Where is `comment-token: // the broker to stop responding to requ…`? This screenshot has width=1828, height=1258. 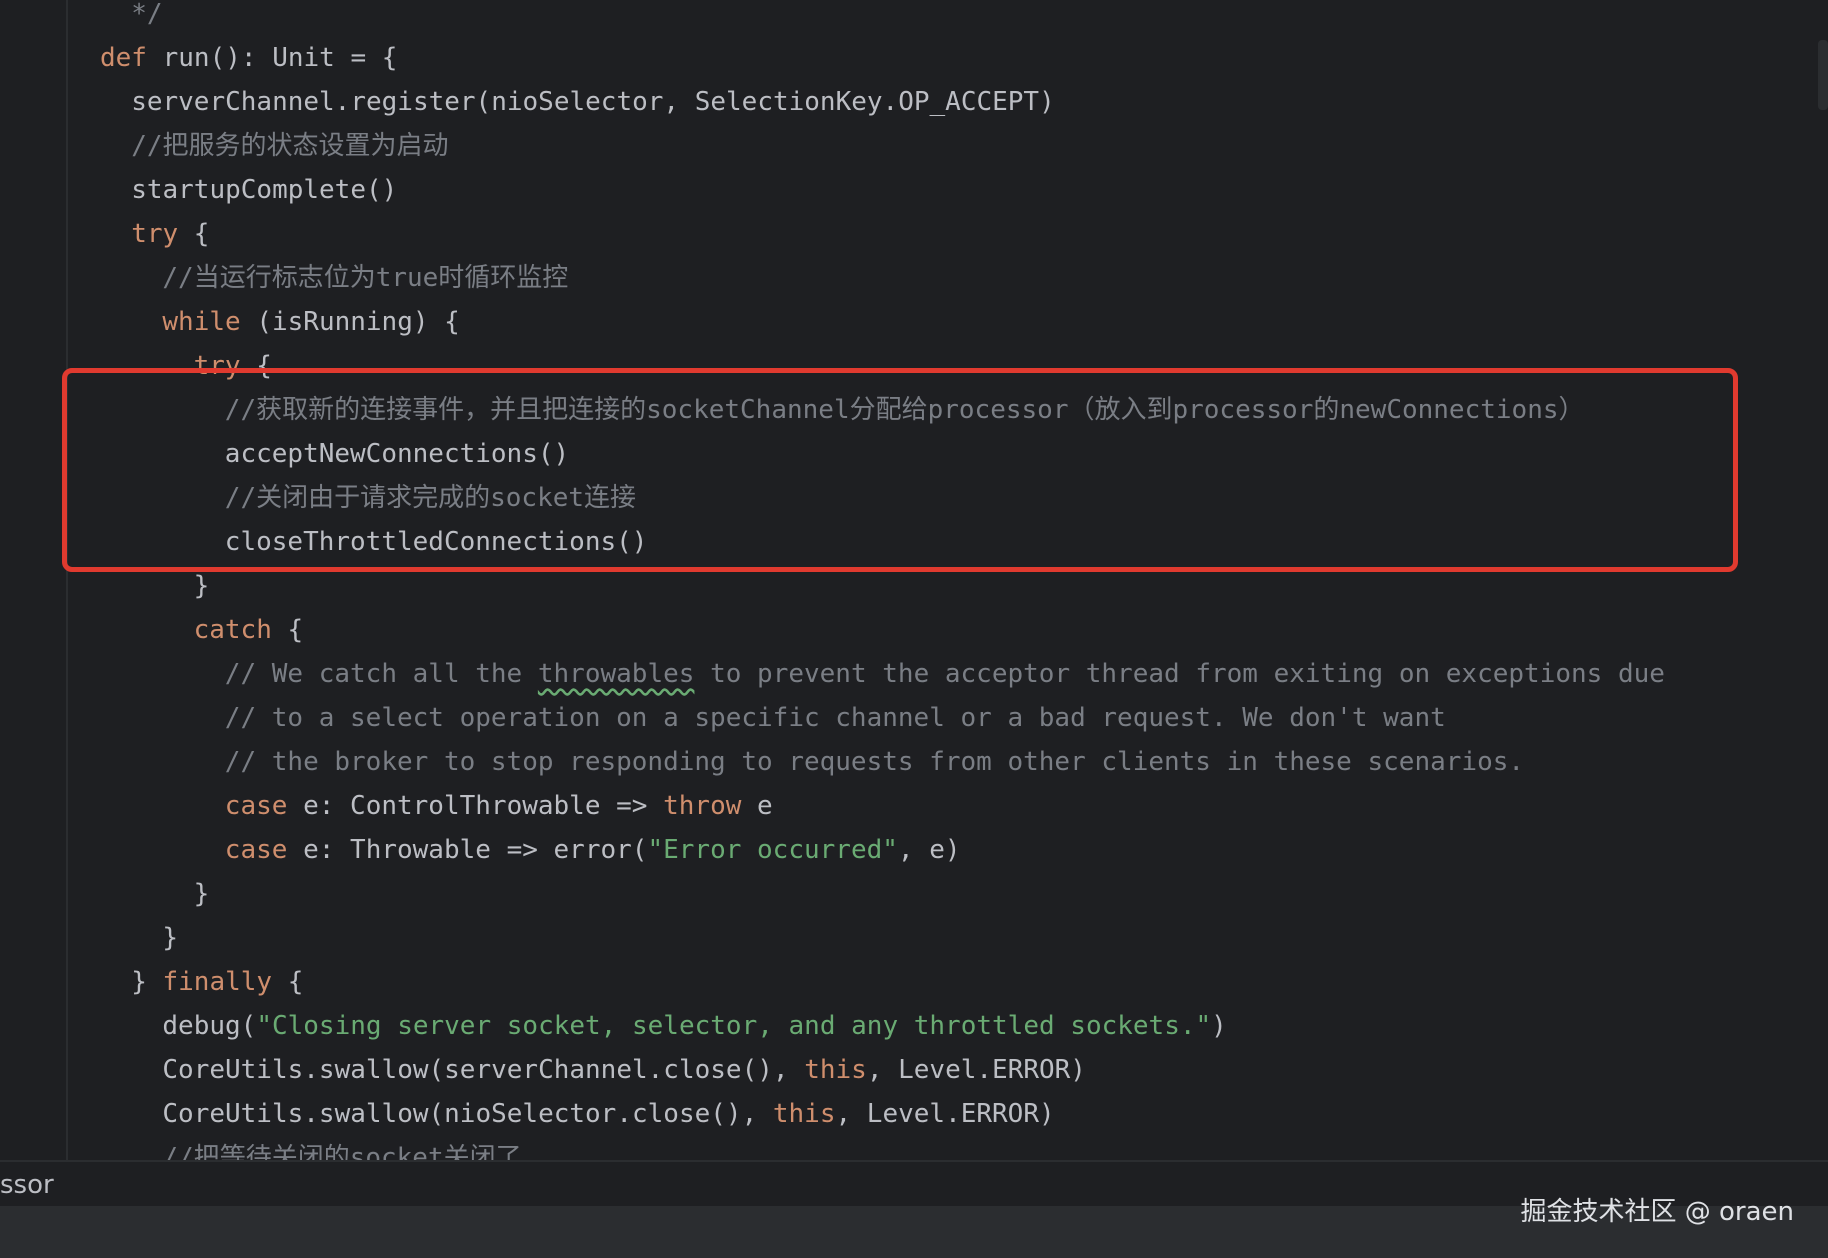 comment-token: // the broker to stop responding to requ… is located at coordinates (874, 762).